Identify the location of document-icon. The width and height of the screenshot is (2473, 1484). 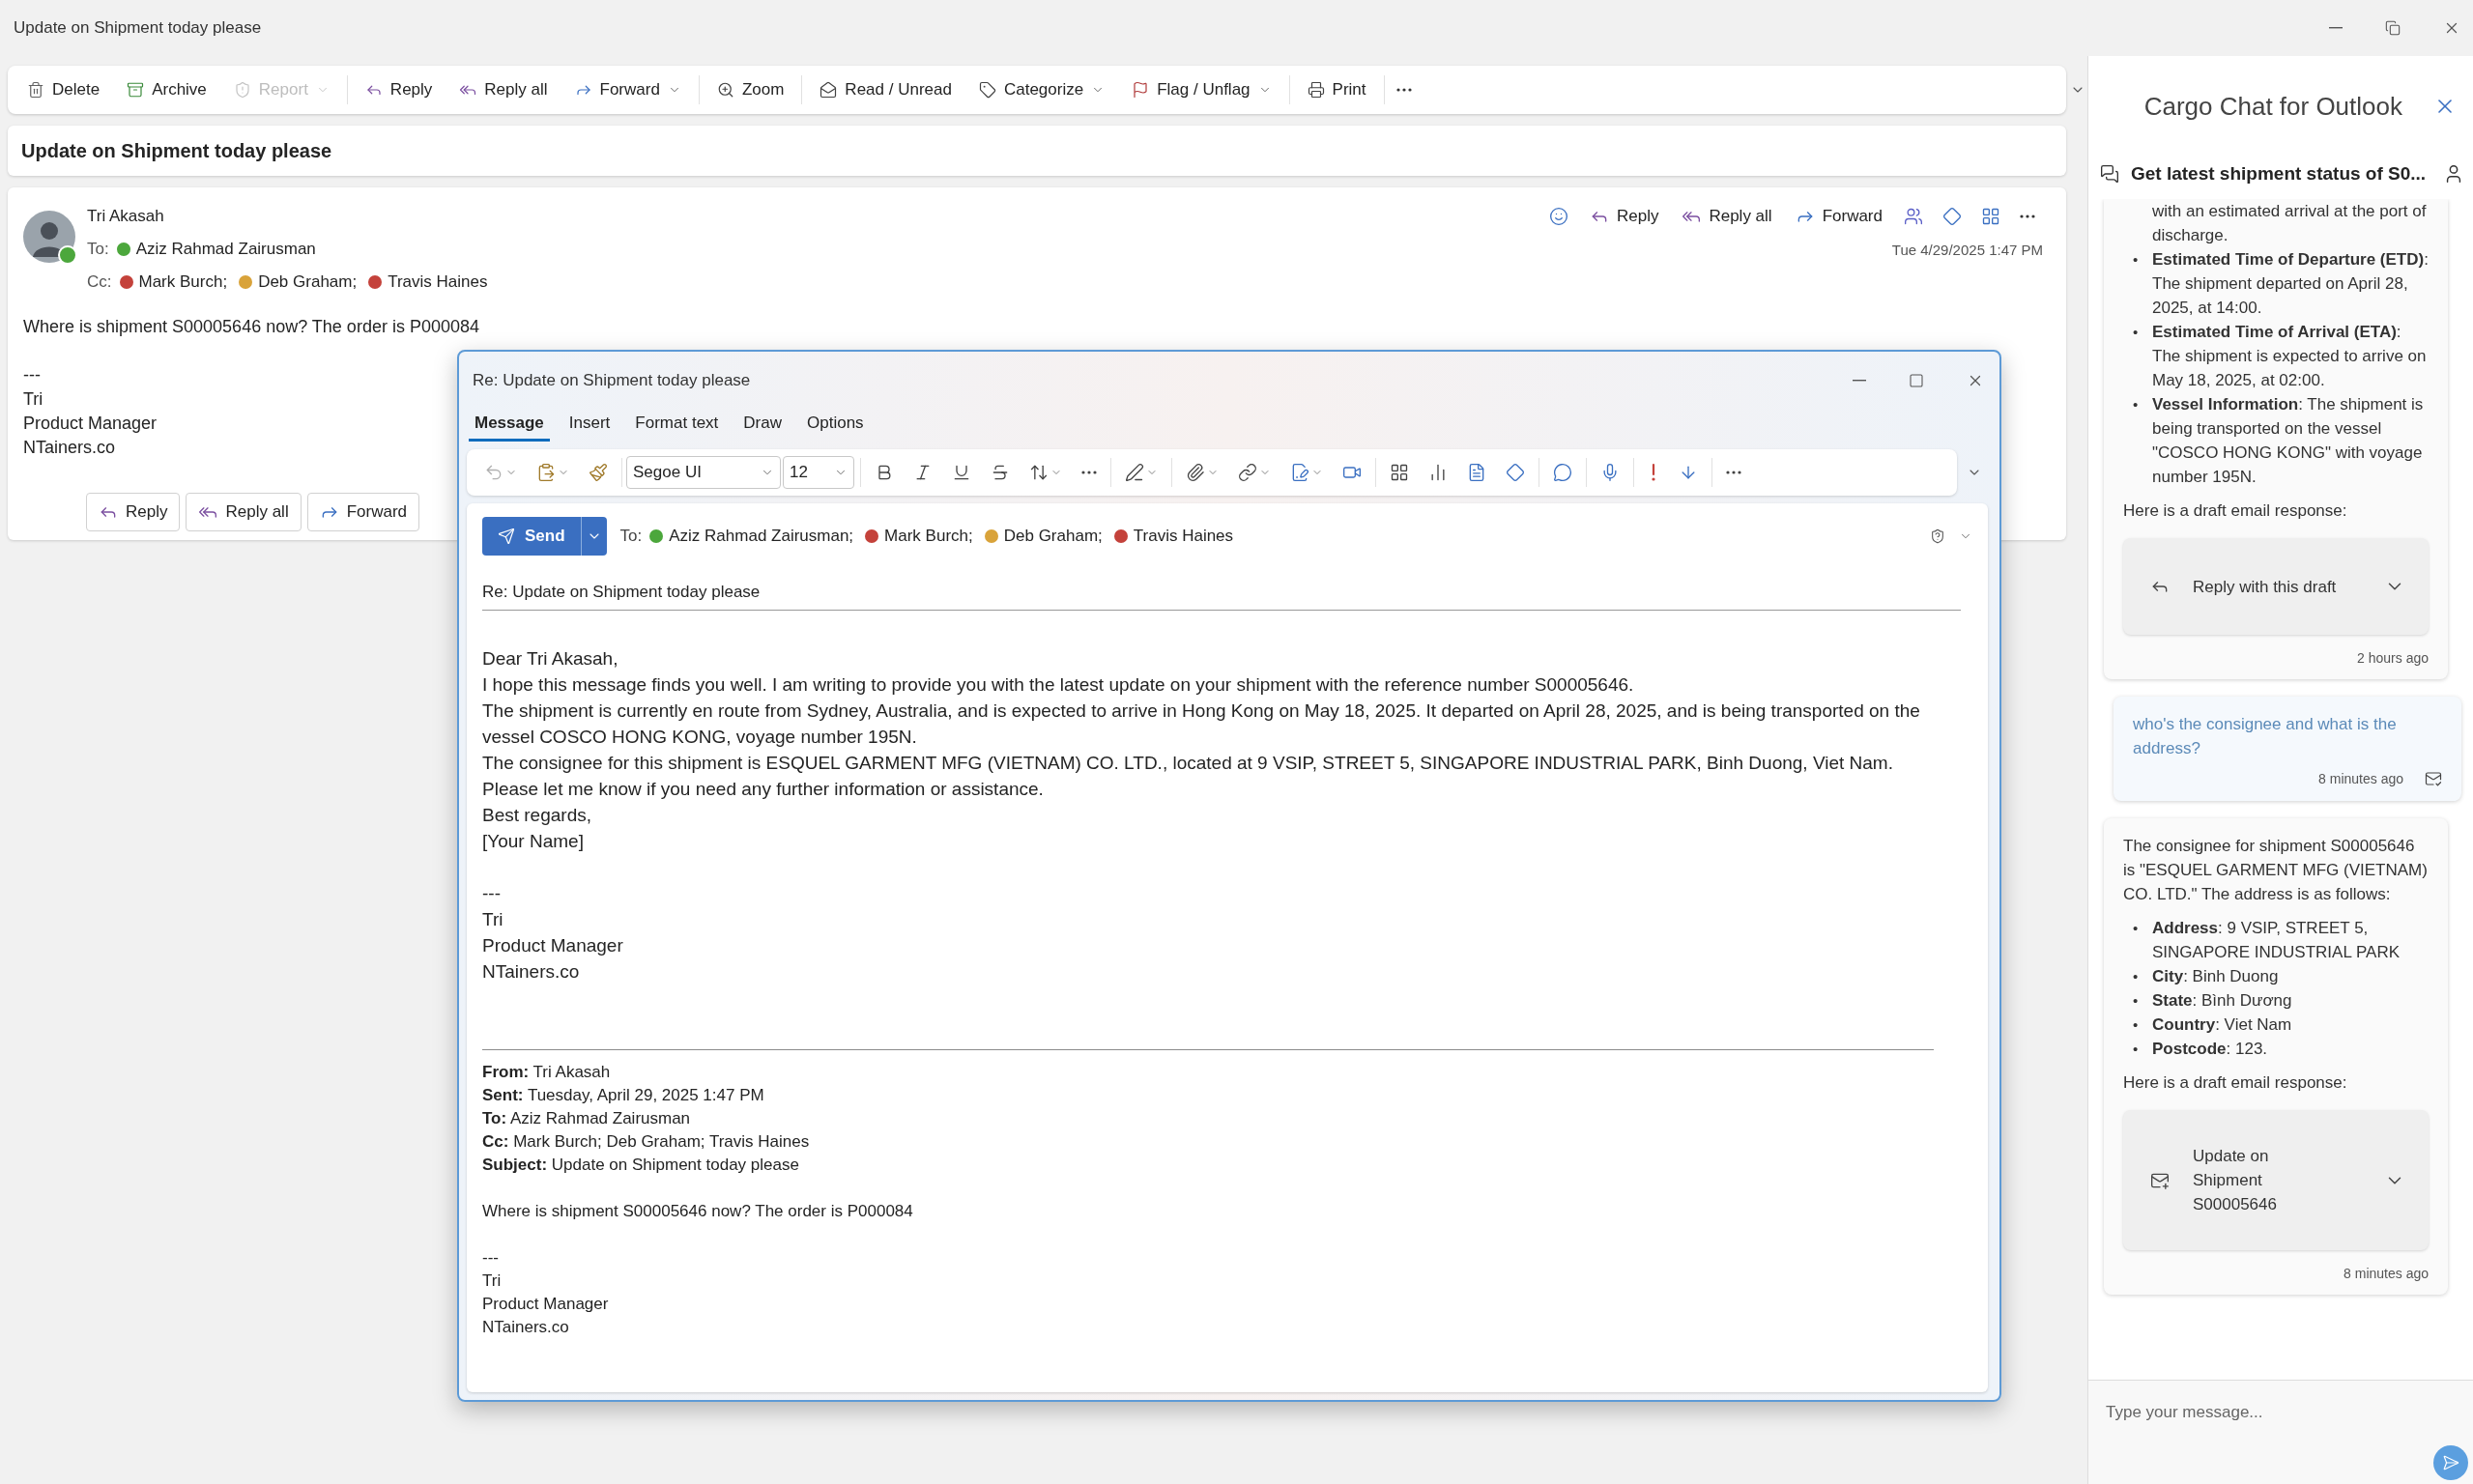
(1477, 473).